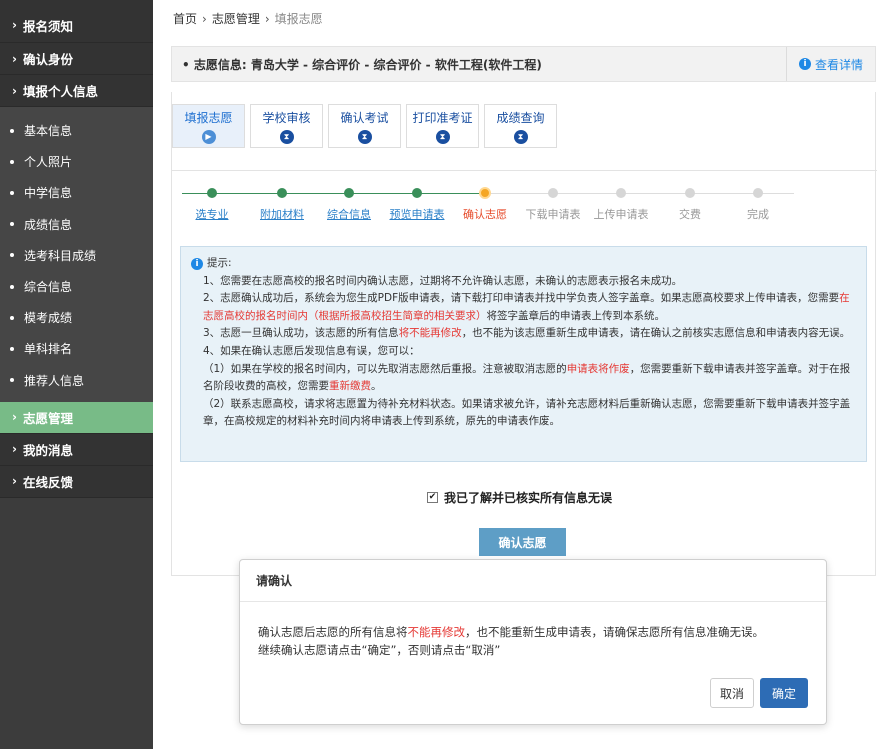 The height and width of the screenshot is (749, 893). Describe the element at coordinates (732, 693) in the screenshot. I see `cancel-button: 取消` at that location.